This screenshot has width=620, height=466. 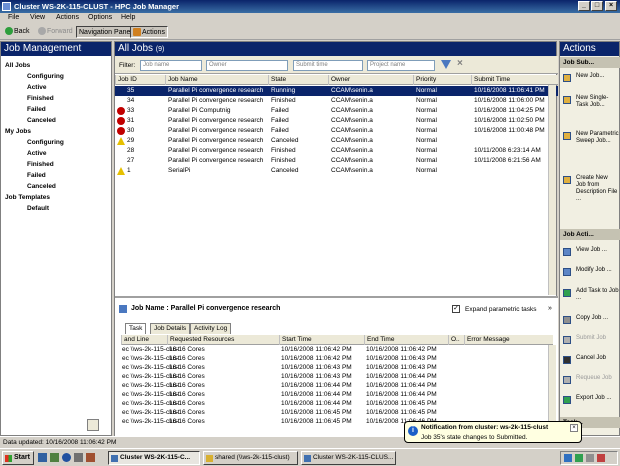 I want to click on clear-filter-icon: ×, so click(x=460, y=63).